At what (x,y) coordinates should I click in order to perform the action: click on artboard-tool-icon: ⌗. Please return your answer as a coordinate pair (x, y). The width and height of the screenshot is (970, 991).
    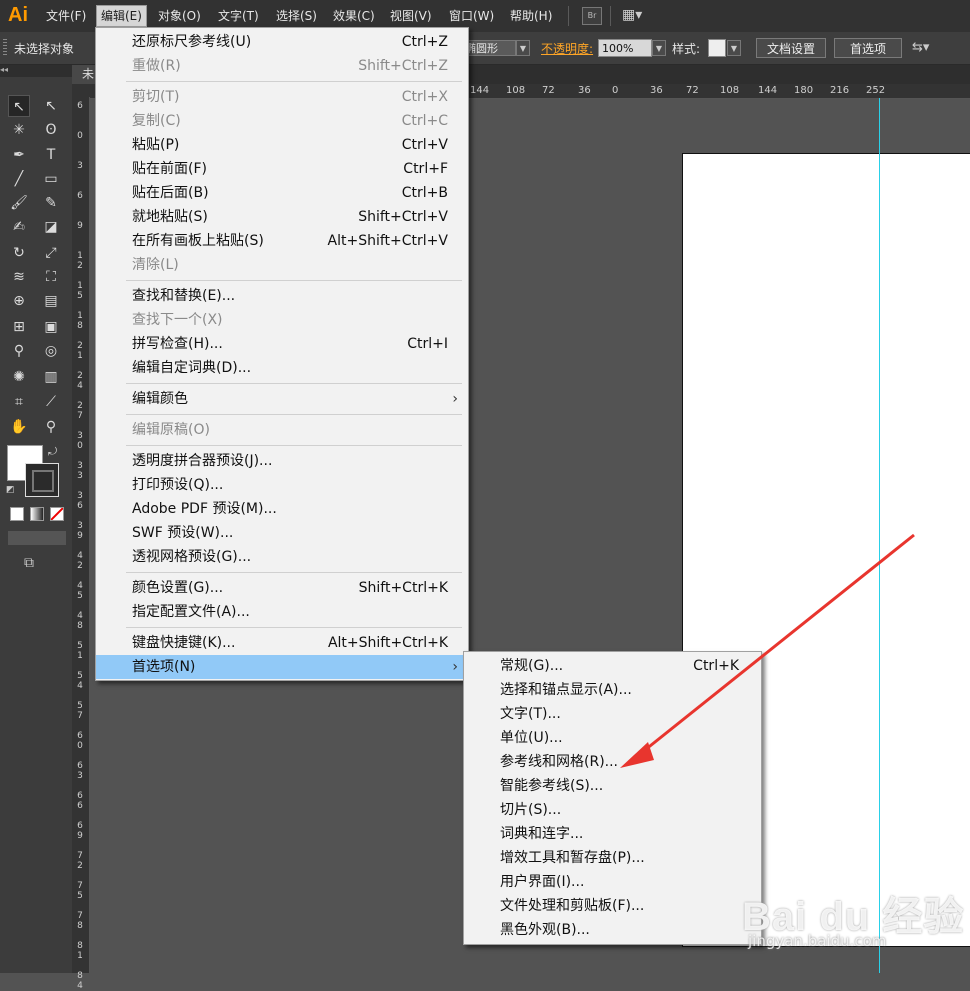
    Looking at the image, I should click on (19, 402).